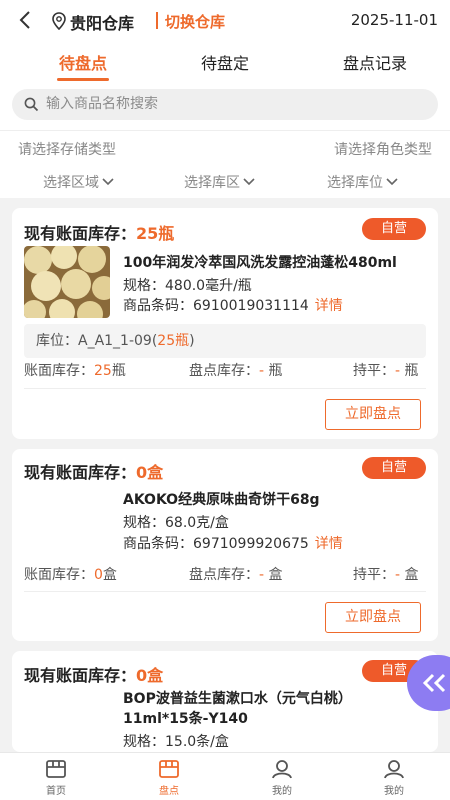 Image resolution: width=450 pixels, height=800 pixels. What do you see at coordinates (98, 575) in the screenshot?
I see `book-stock-value: 0` at bounding box center [98, 575].